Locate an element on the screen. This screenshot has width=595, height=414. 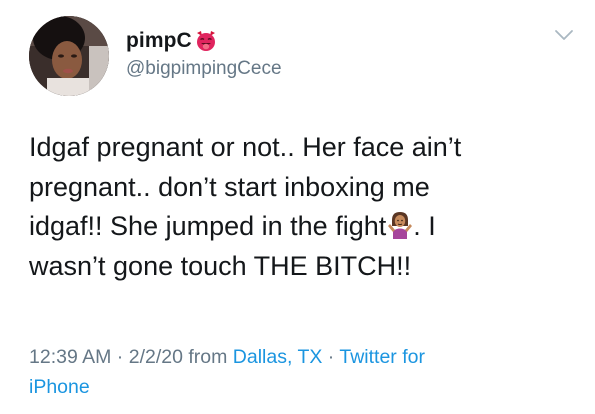
avatar is located at coordinates (69, 56).